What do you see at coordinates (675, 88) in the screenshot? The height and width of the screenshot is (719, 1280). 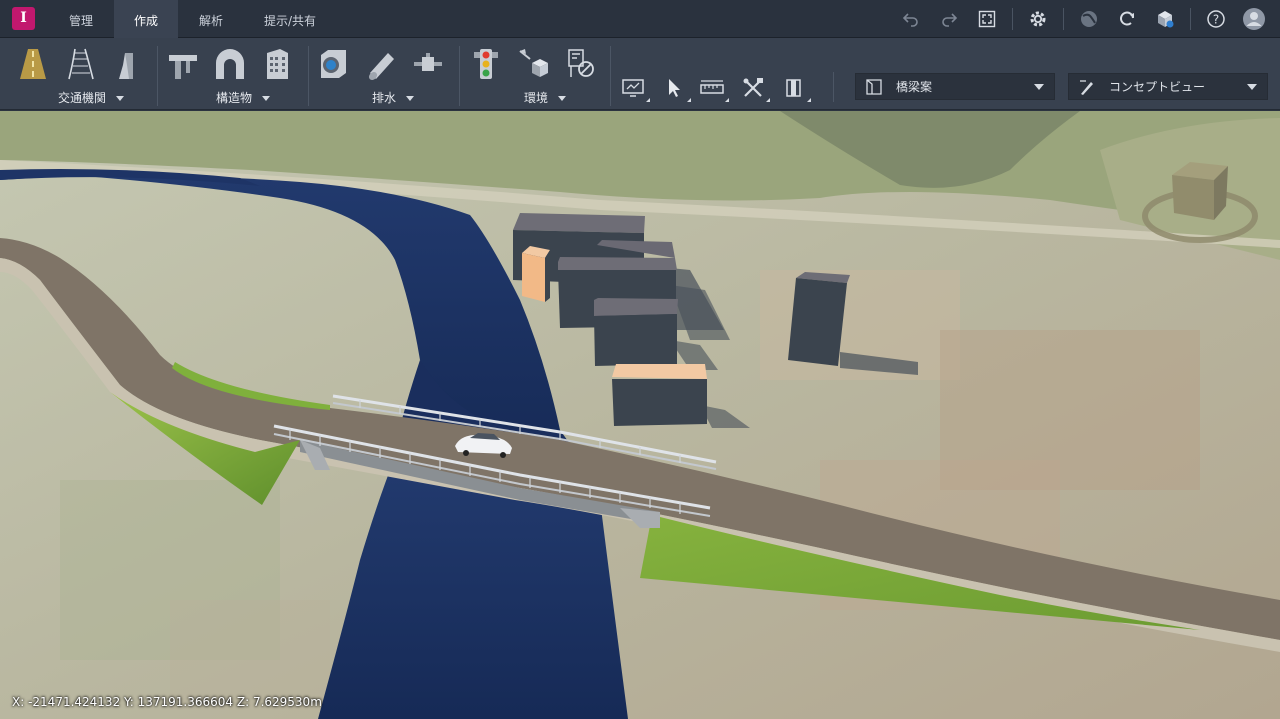 I see `select-icon` at bounding box center [675, 88].